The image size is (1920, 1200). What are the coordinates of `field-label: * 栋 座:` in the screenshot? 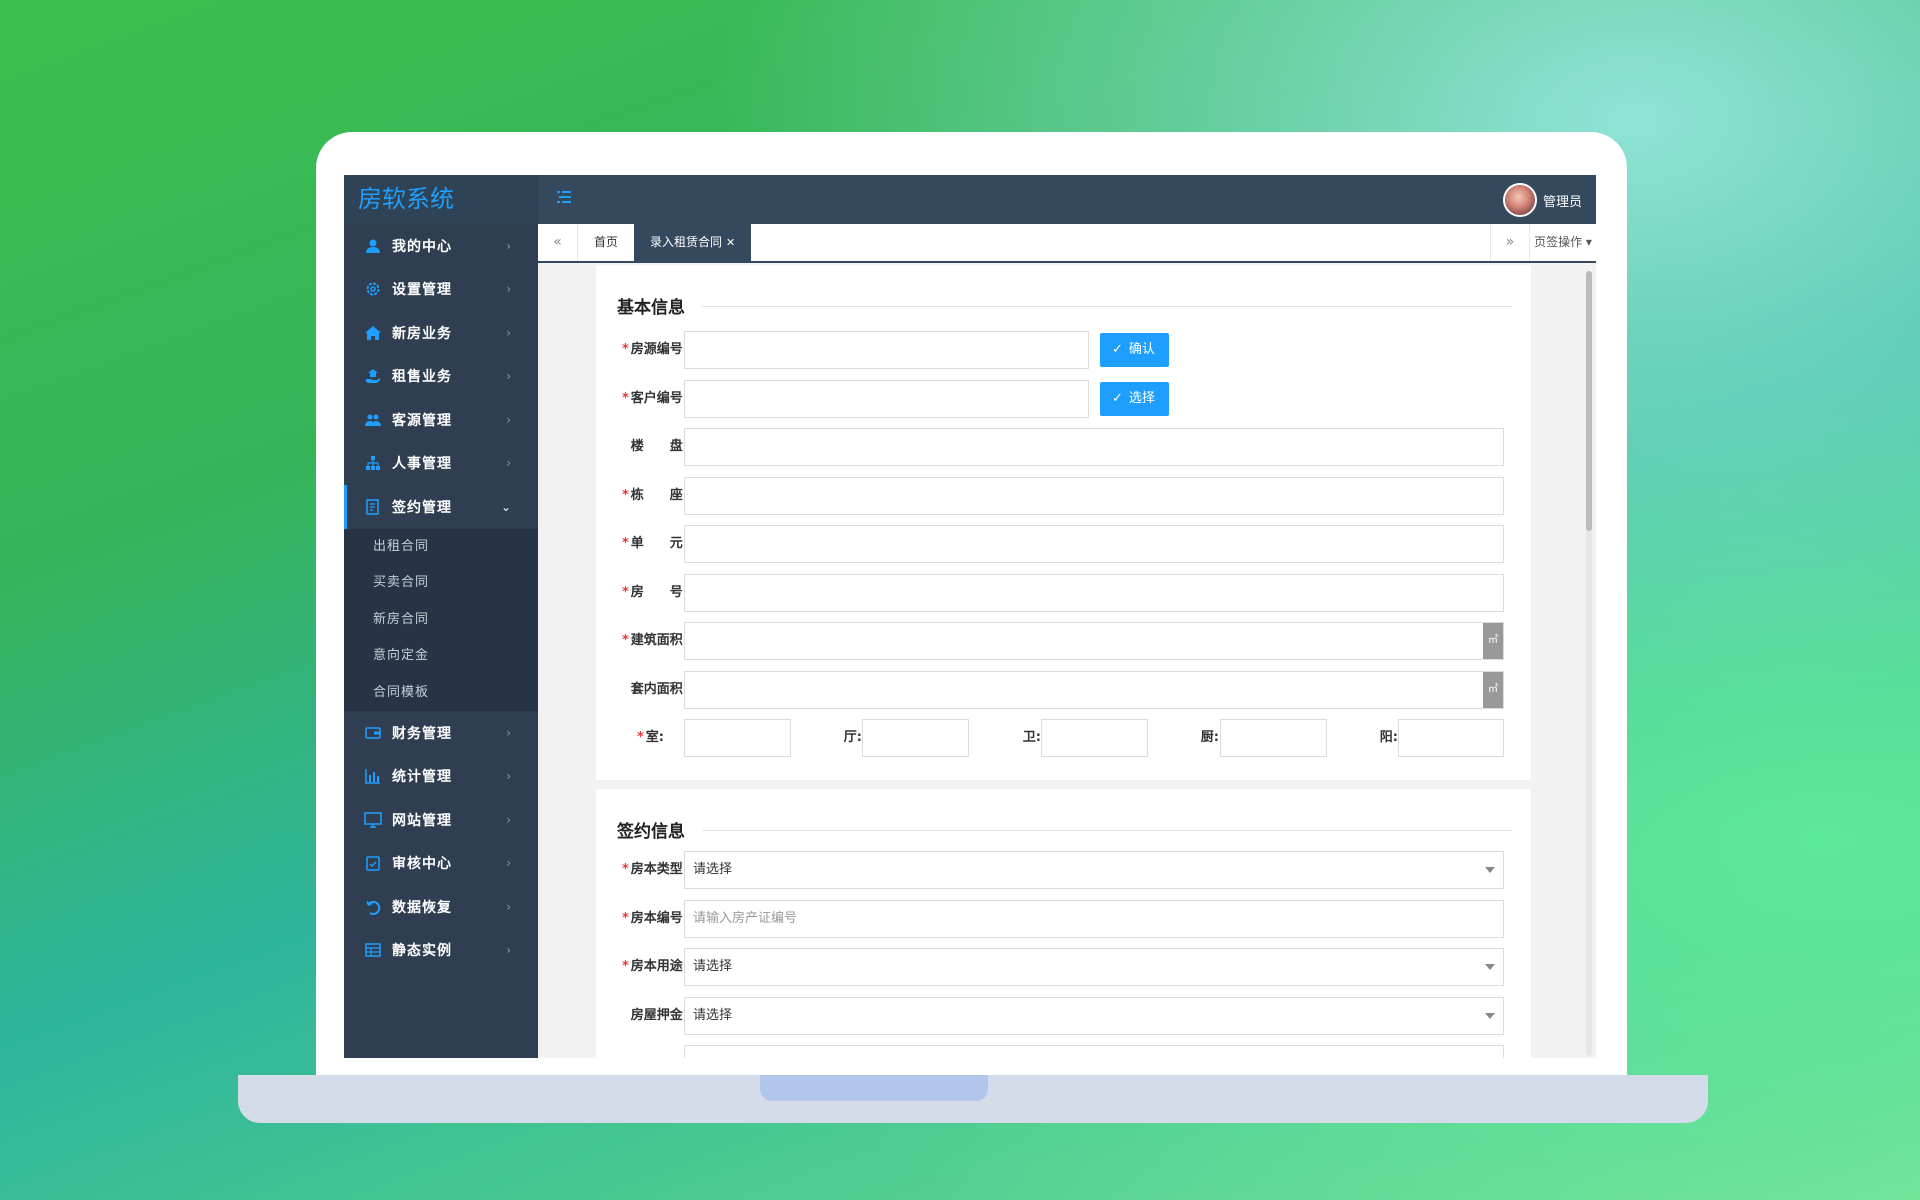 It's located at (654, 495).